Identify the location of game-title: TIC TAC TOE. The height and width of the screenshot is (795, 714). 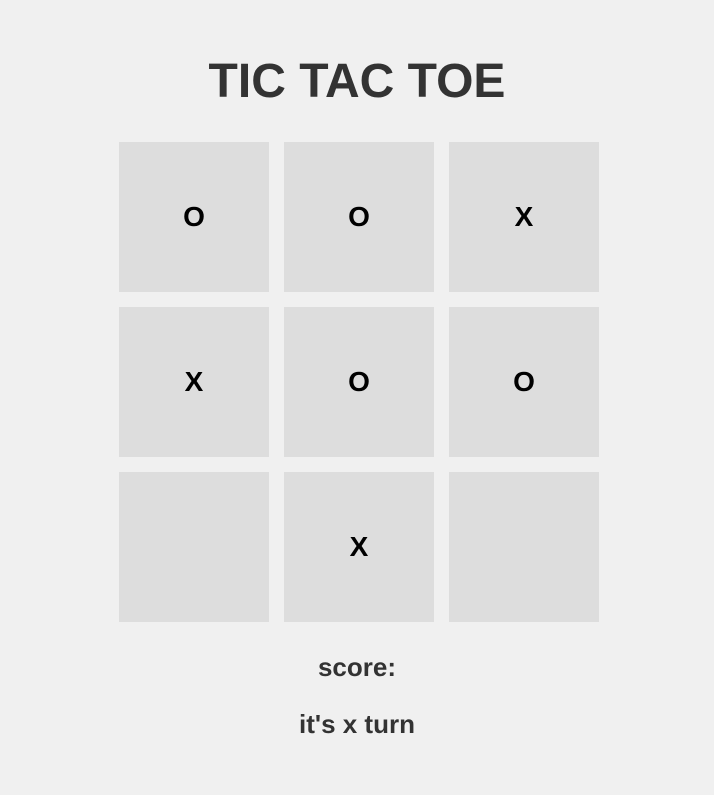
(357, 81).